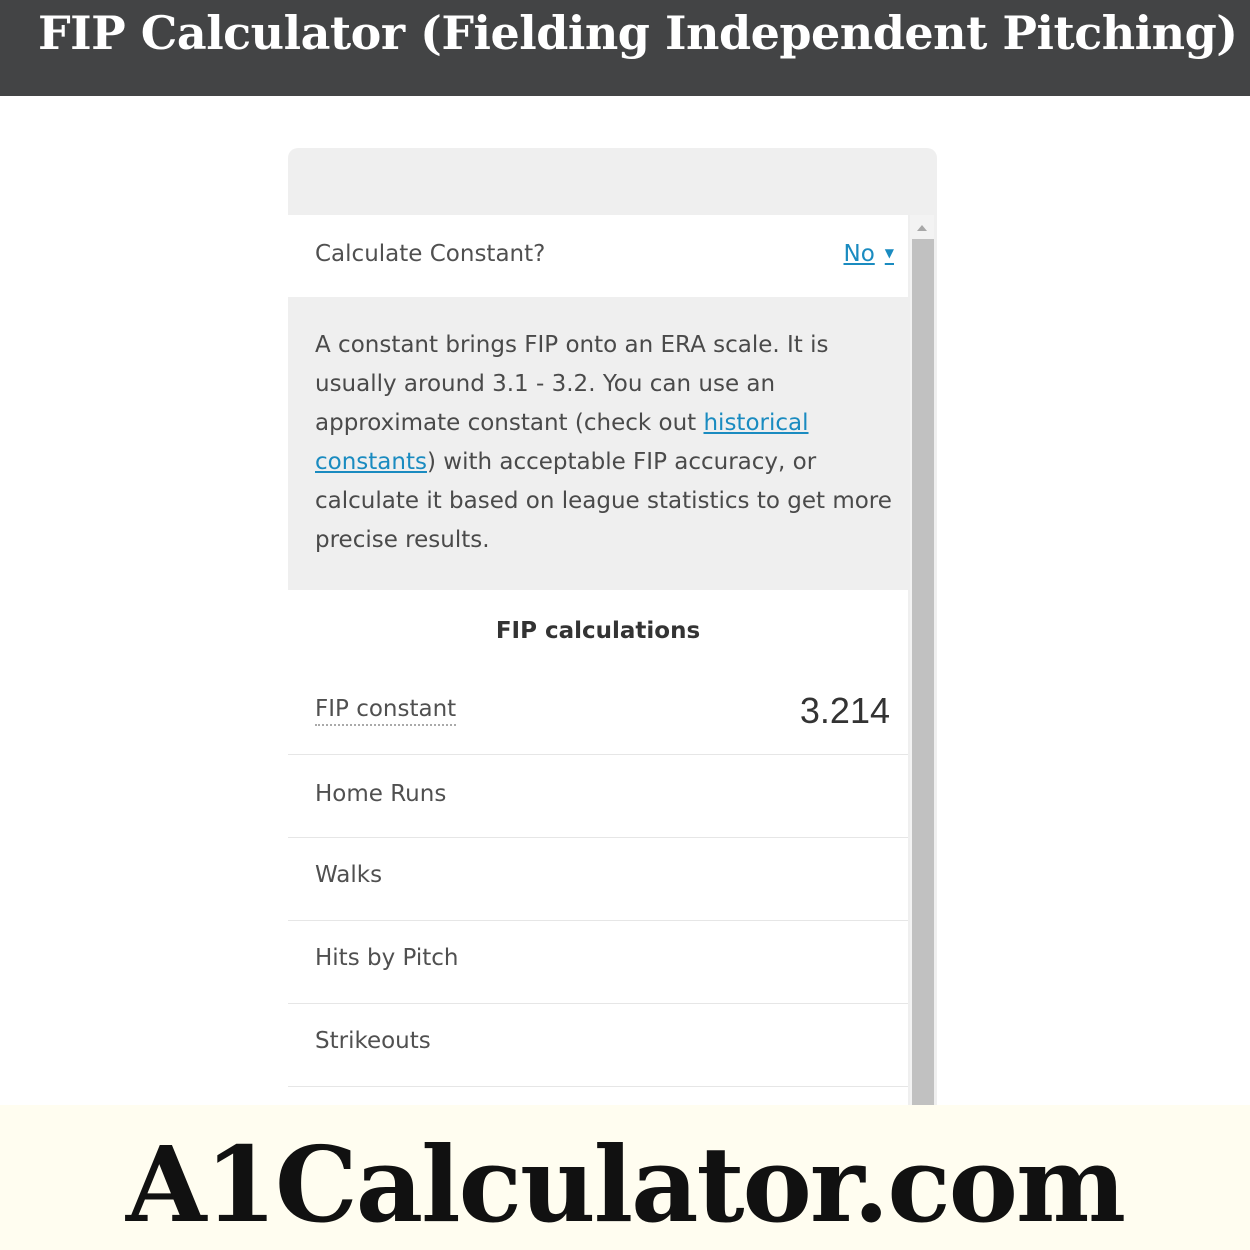 The width and height of the screenshot is (1250, 1250). I want to click on scroll-up-arrow-icon, so click(922, 228).